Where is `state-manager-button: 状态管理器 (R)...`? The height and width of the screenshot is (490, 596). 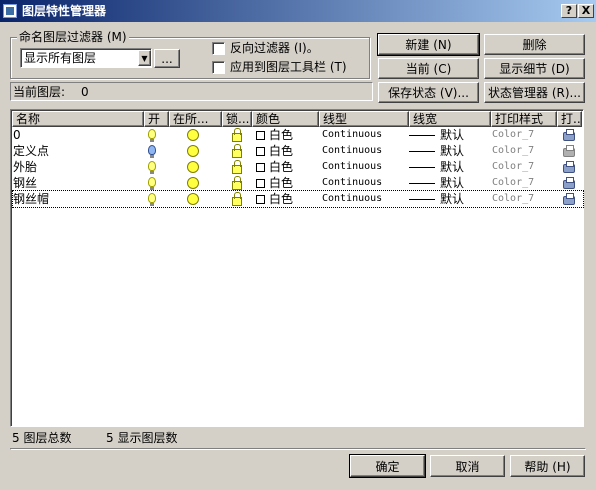 state-manager-button: 状态管理器 (R)... is located at coordinates (534, 92).